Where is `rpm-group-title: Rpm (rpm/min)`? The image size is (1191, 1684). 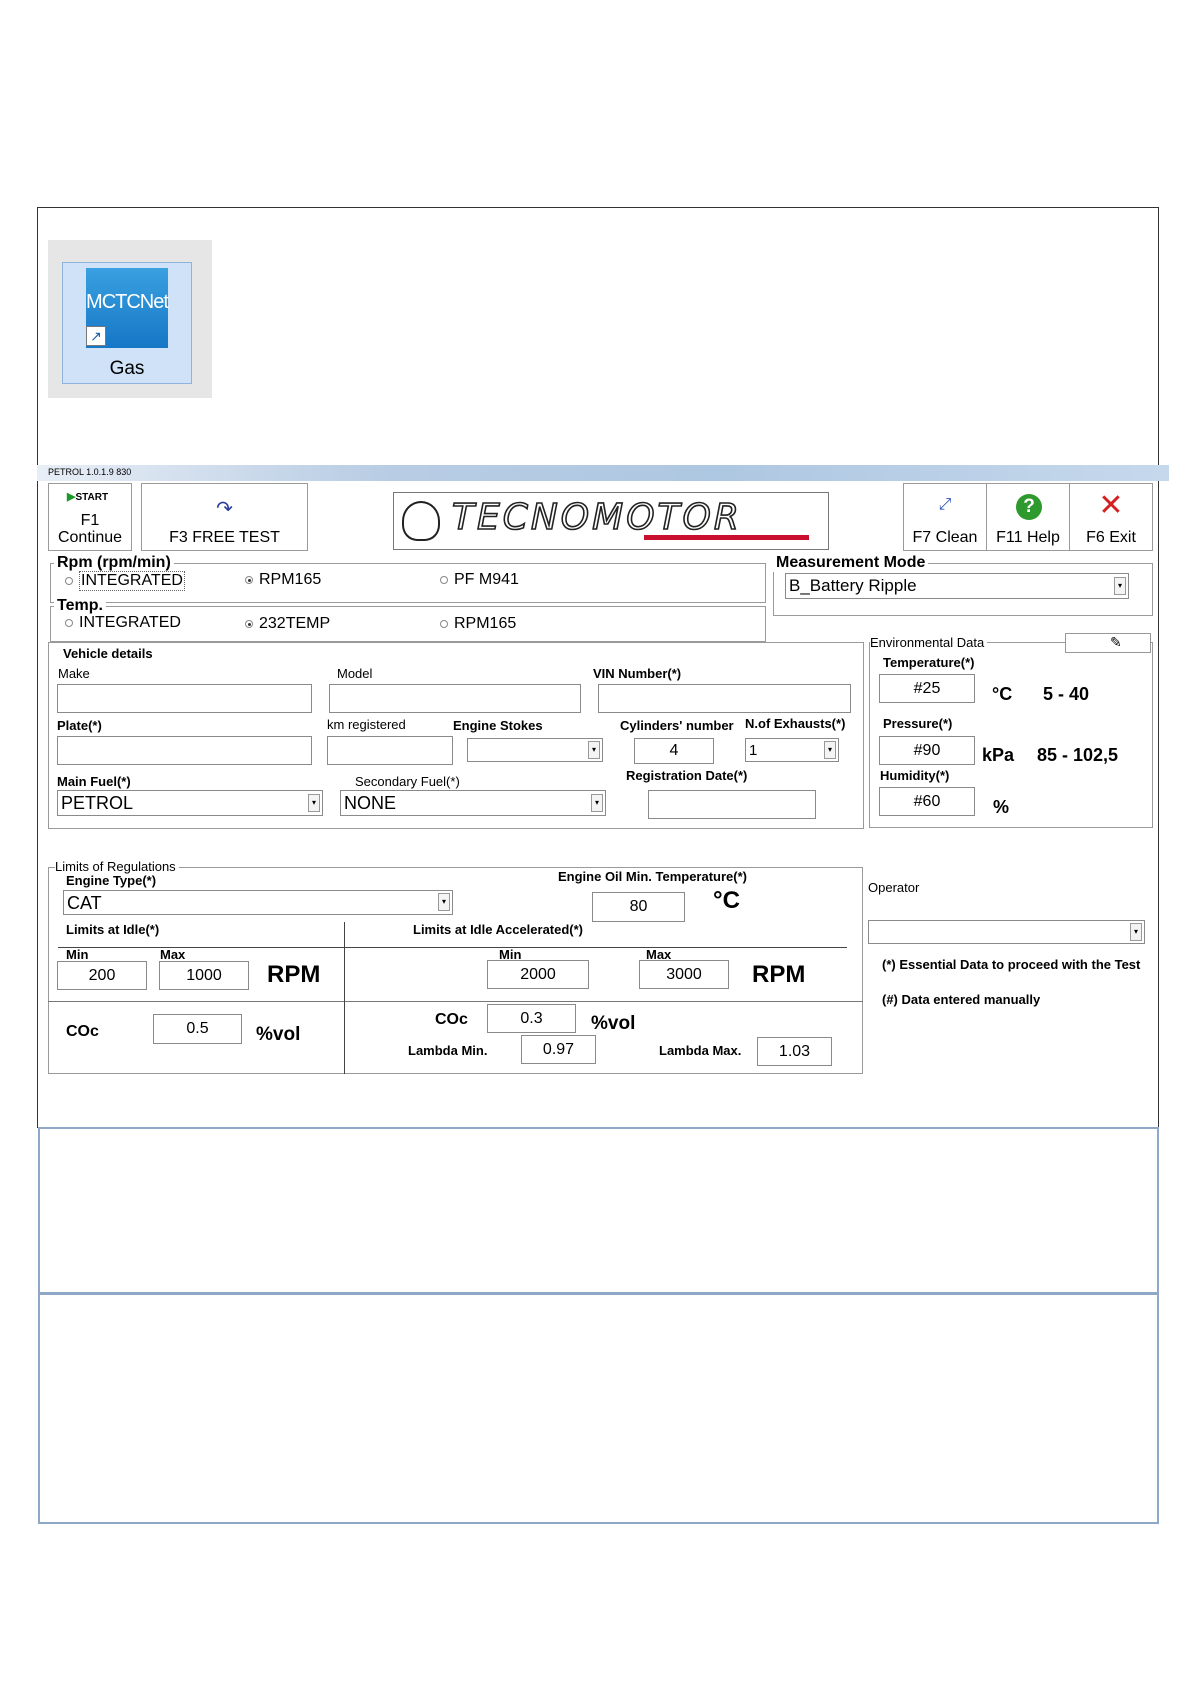
rpm-group-title: Rpm (rpm/min) is located at coordinates (114, 563).